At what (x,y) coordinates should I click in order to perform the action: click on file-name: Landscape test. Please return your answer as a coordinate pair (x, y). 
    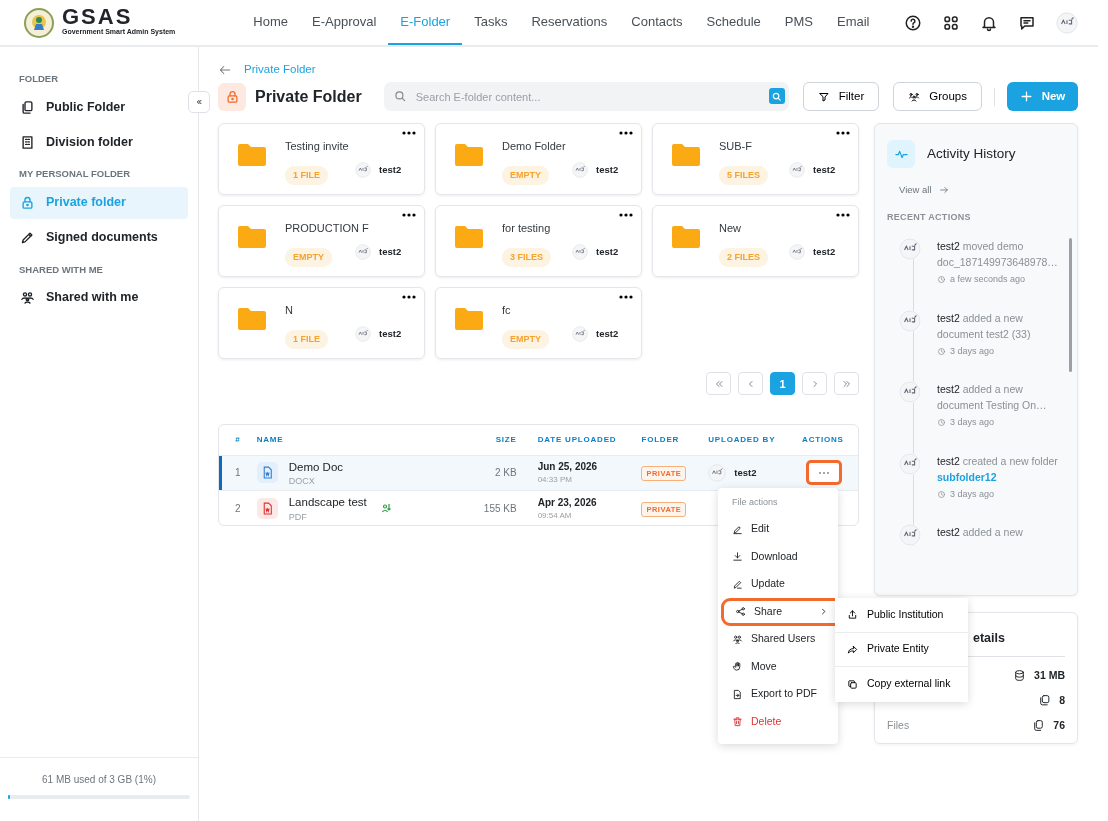
    Looking at the image, I should click on (327, 503).